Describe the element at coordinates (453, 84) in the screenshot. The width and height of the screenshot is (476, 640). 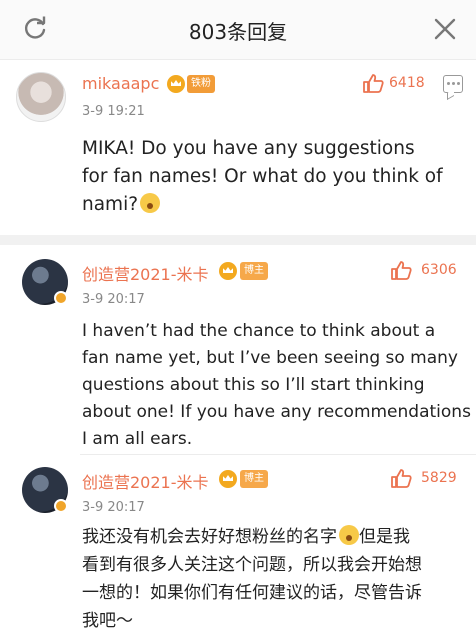
I see `message-icon` at that location.